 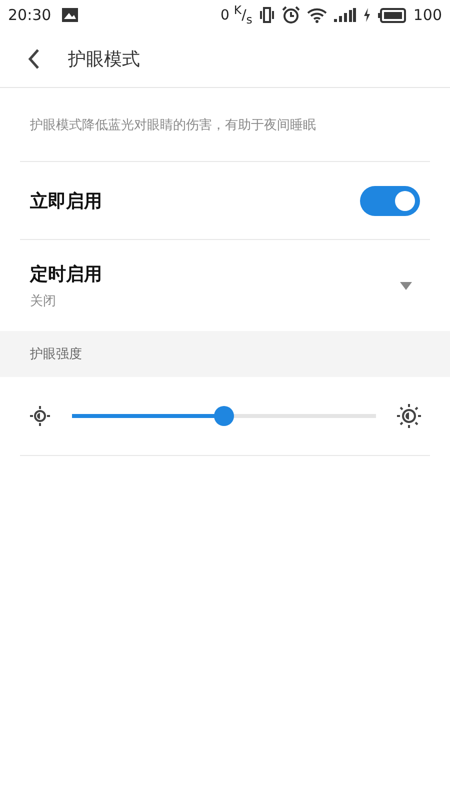 I want to click on intensity-slider, so click(x=224, y=416).